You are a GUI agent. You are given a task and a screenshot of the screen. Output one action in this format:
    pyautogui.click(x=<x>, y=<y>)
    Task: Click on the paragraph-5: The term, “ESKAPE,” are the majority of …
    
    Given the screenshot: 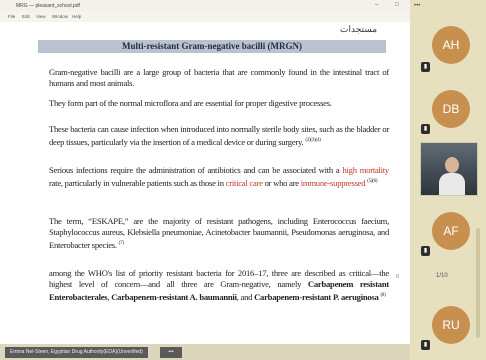 What is the action you would take?
    pyautogui.click(x=219, y=233)
    